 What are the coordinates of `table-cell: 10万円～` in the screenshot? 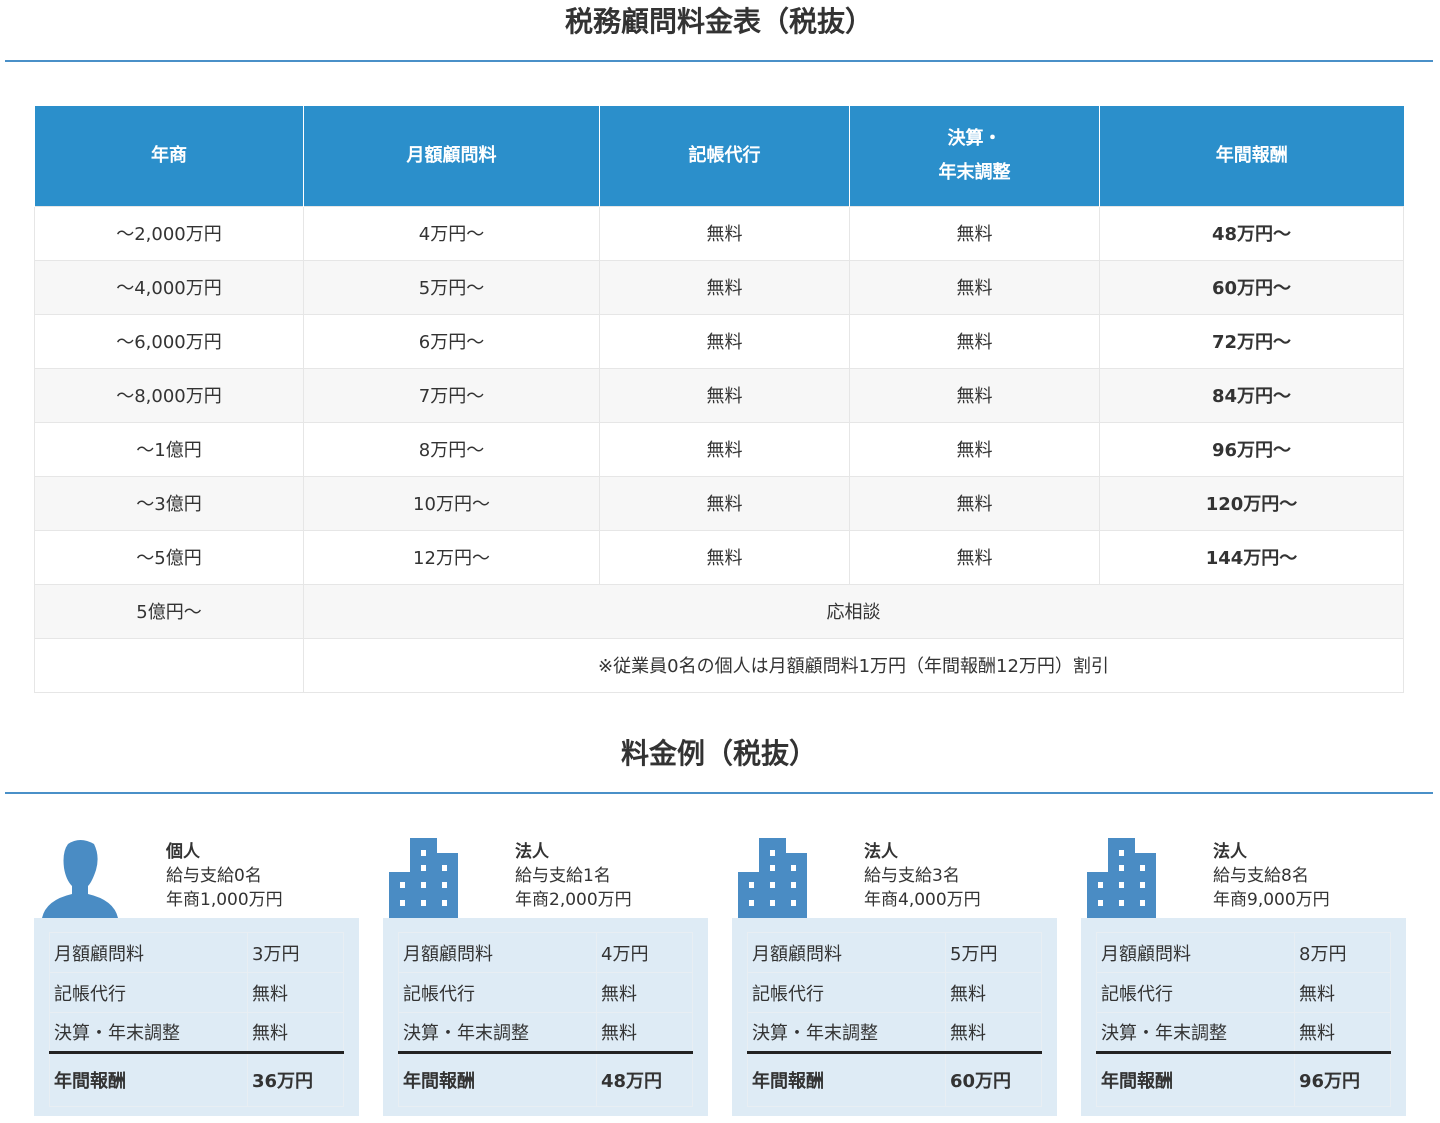 It's located at (451, 503).